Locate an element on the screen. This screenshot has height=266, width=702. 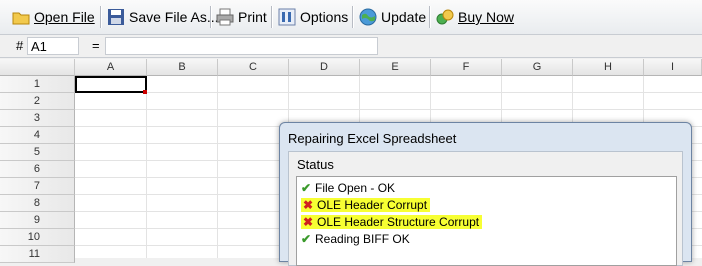
dialog-title: Repairing Excel Spreadsheet is located at coordinates (372, 138).